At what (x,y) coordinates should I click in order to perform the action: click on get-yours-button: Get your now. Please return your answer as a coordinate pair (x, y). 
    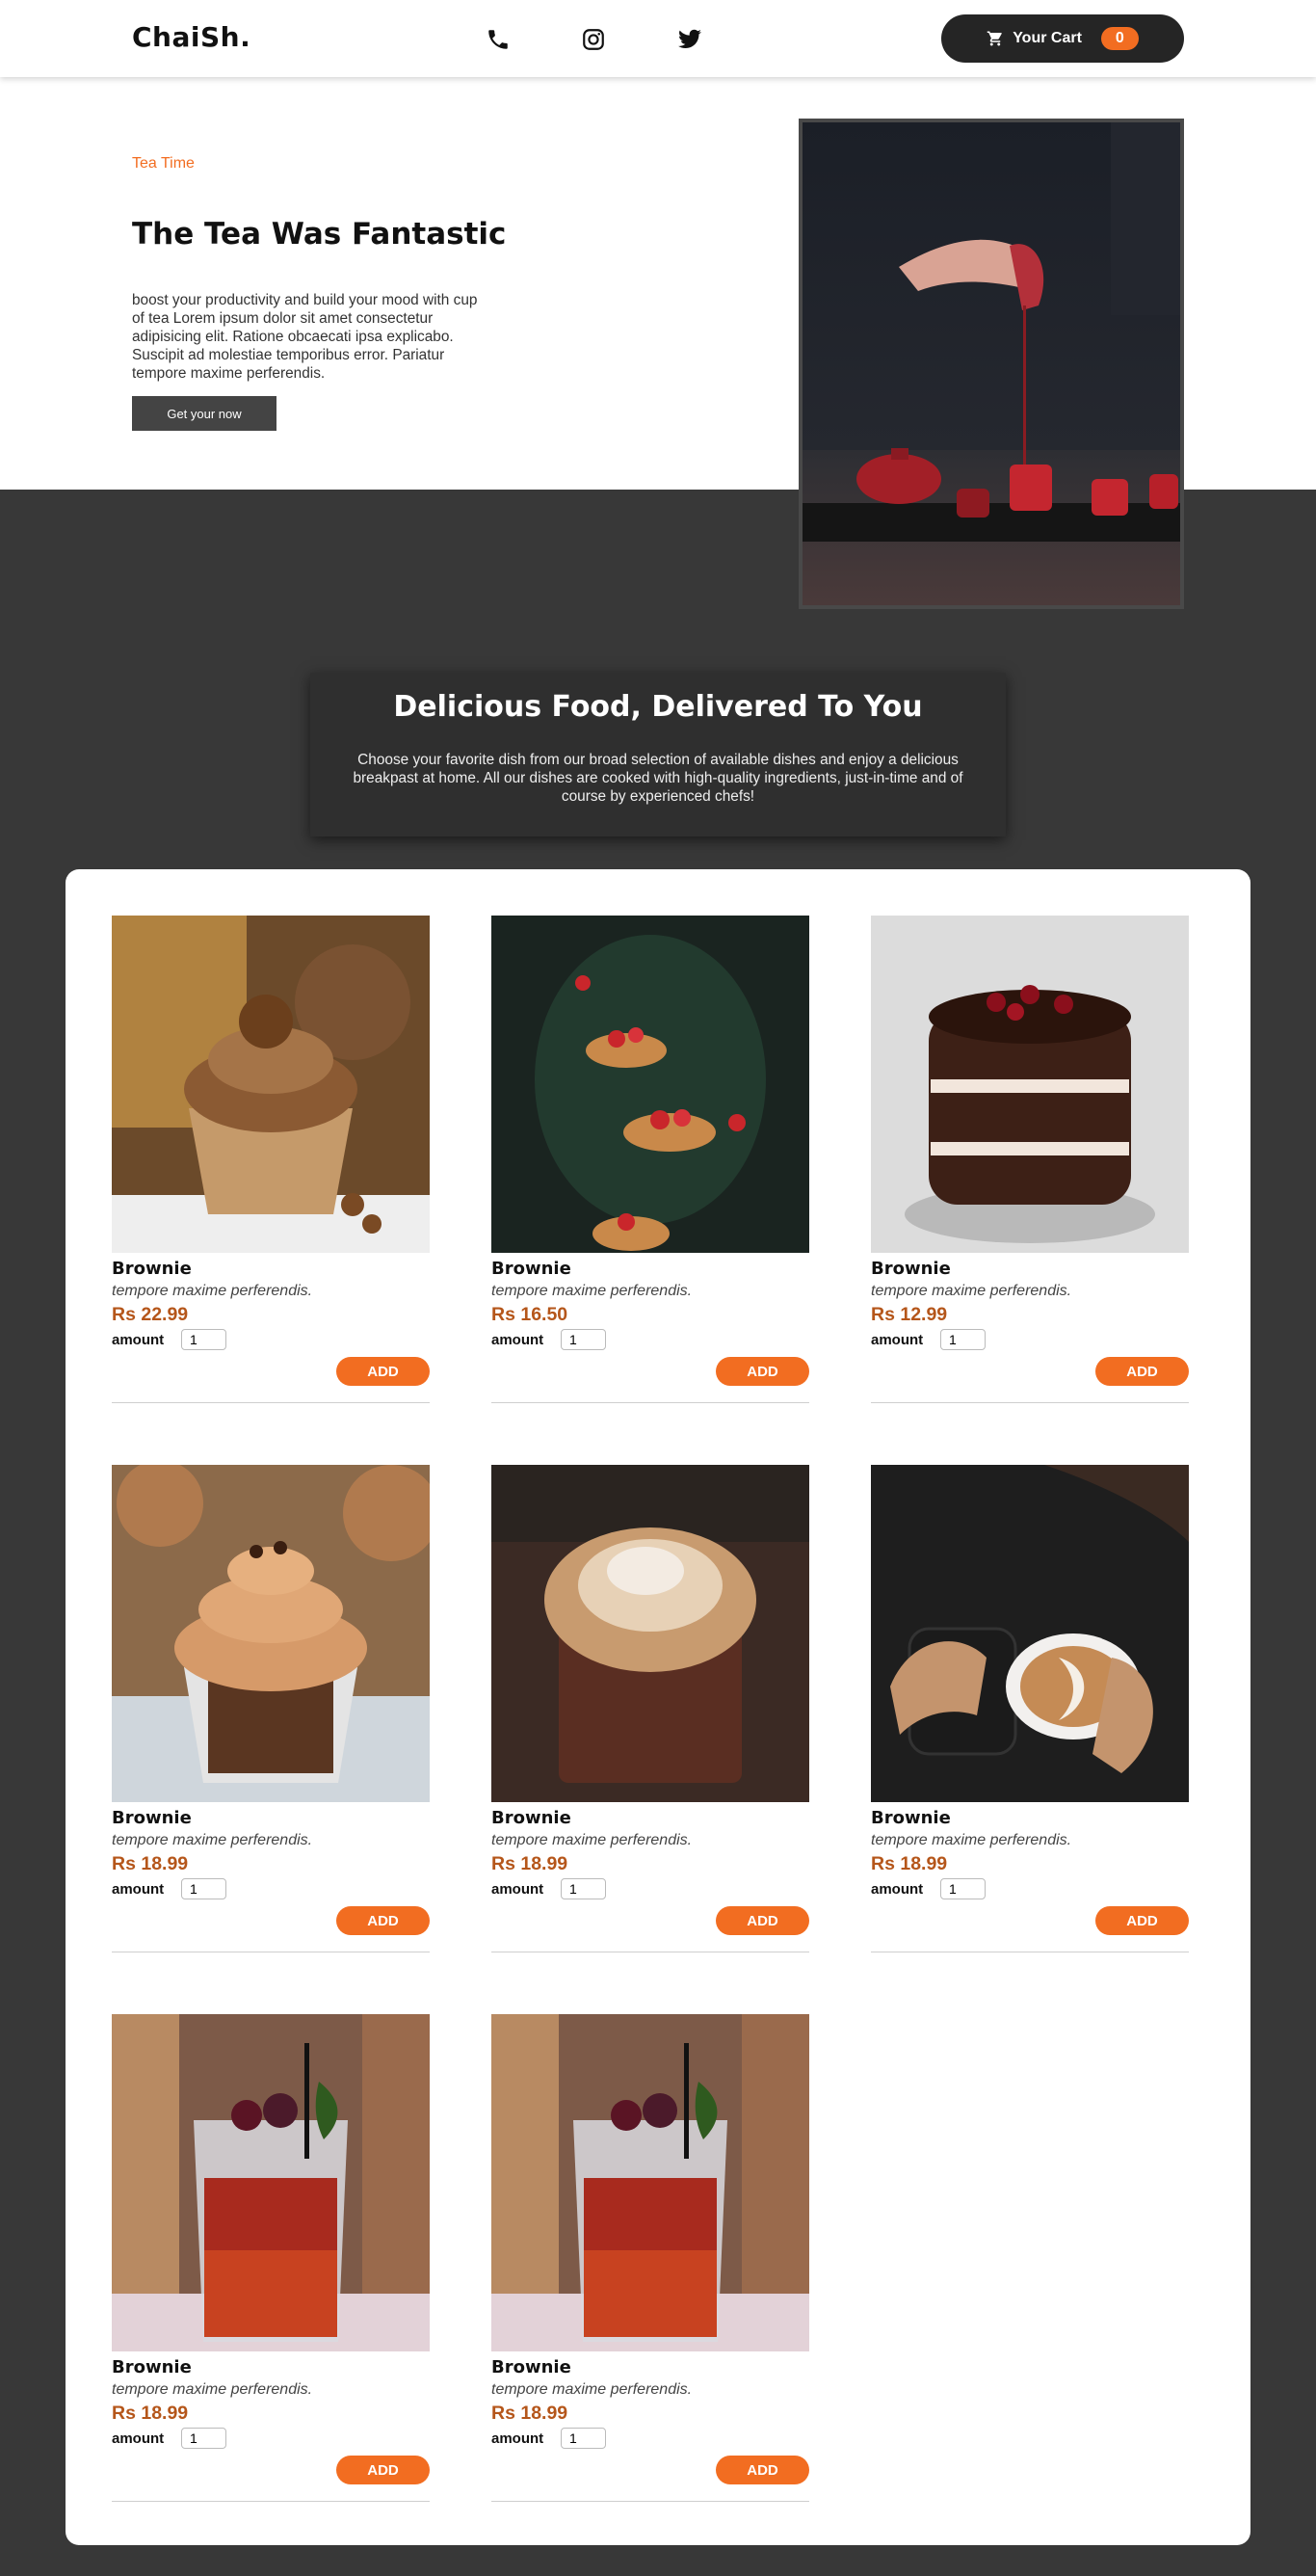
    Looking at the image, I should click on (204, 413).